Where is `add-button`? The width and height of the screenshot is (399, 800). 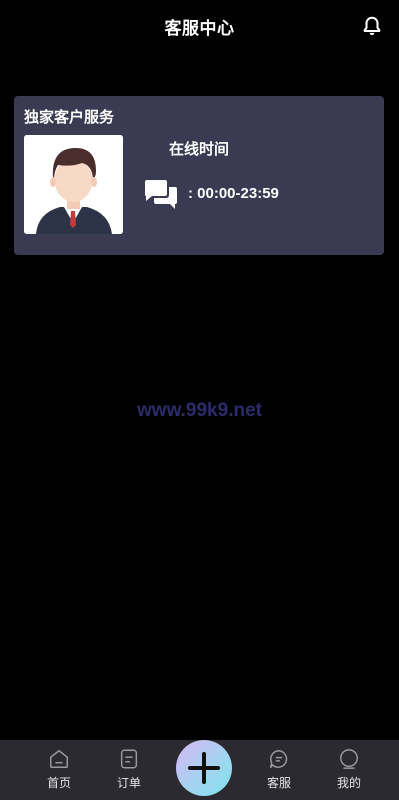 add-button is located at coordinates (204, 768).